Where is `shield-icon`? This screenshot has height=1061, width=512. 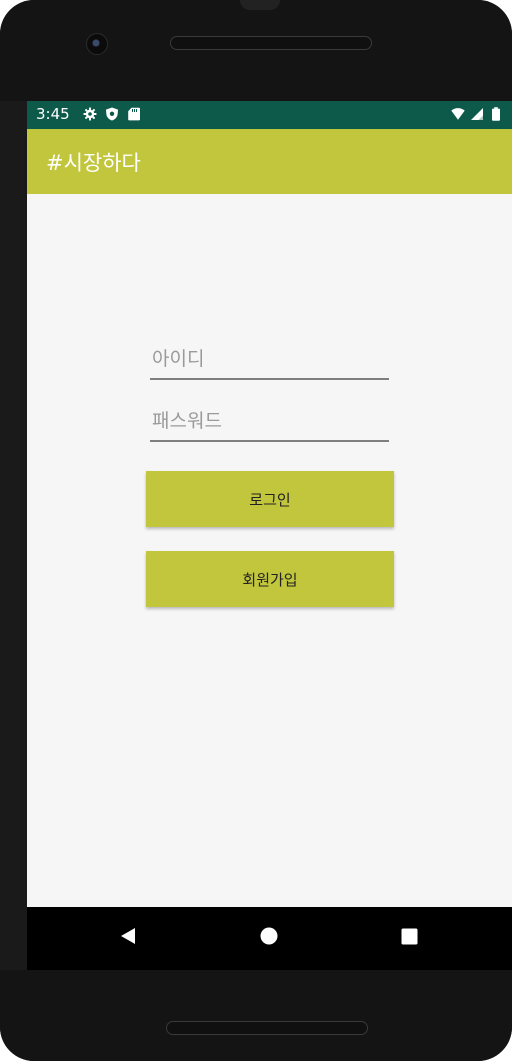
shield-icon is located at coordinates (112, 114).